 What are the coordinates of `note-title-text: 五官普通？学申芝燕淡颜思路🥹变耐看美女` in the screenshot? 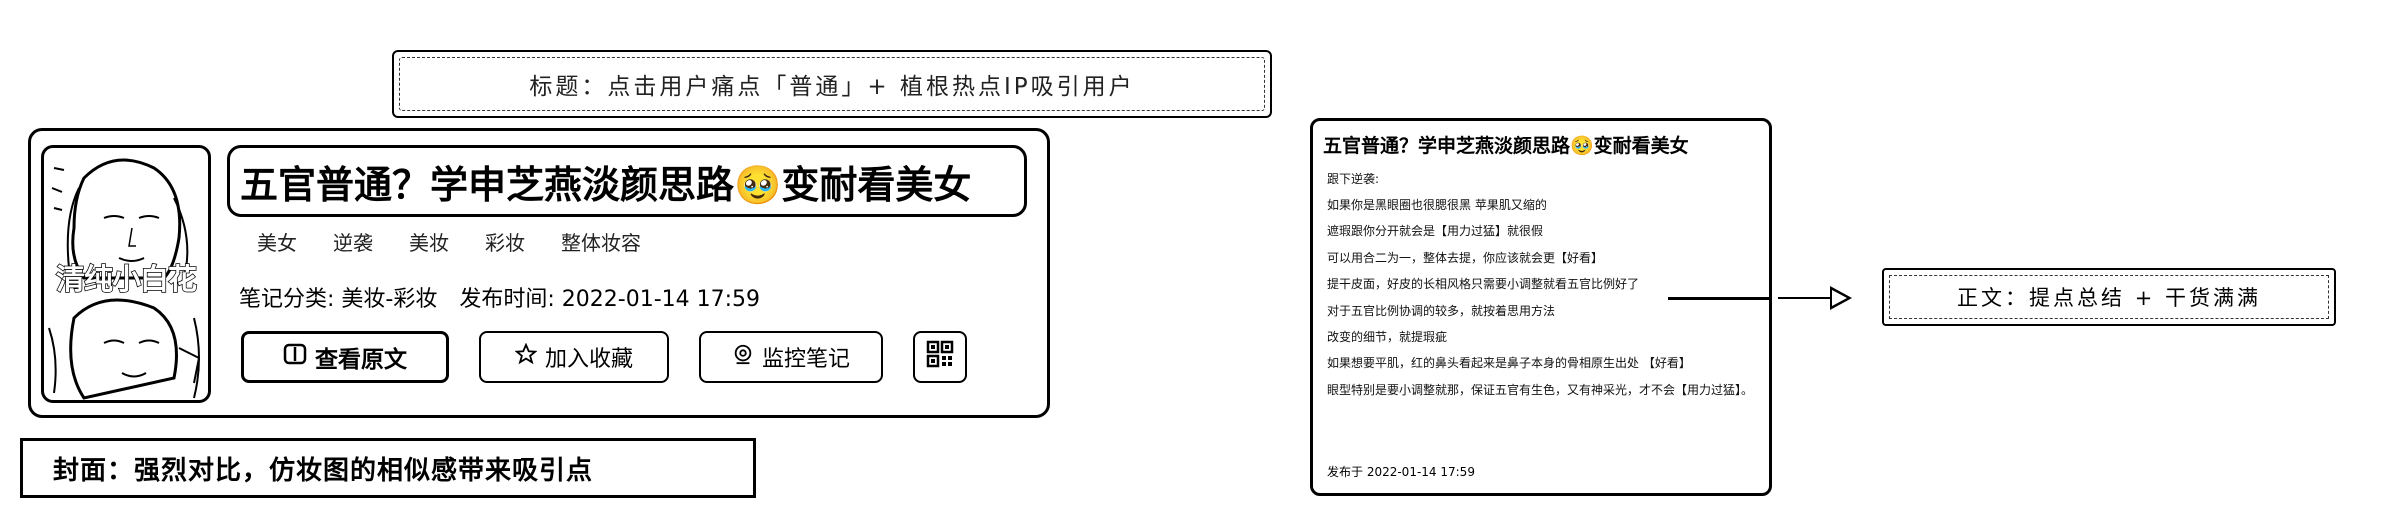 It's located at (606, 184).